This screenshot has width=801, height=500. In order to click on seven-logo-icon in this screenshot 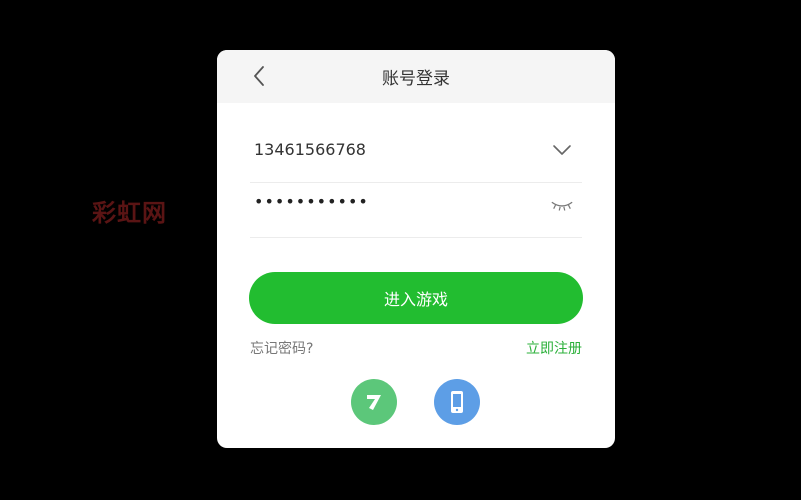, I will do `click(374, 402)`.